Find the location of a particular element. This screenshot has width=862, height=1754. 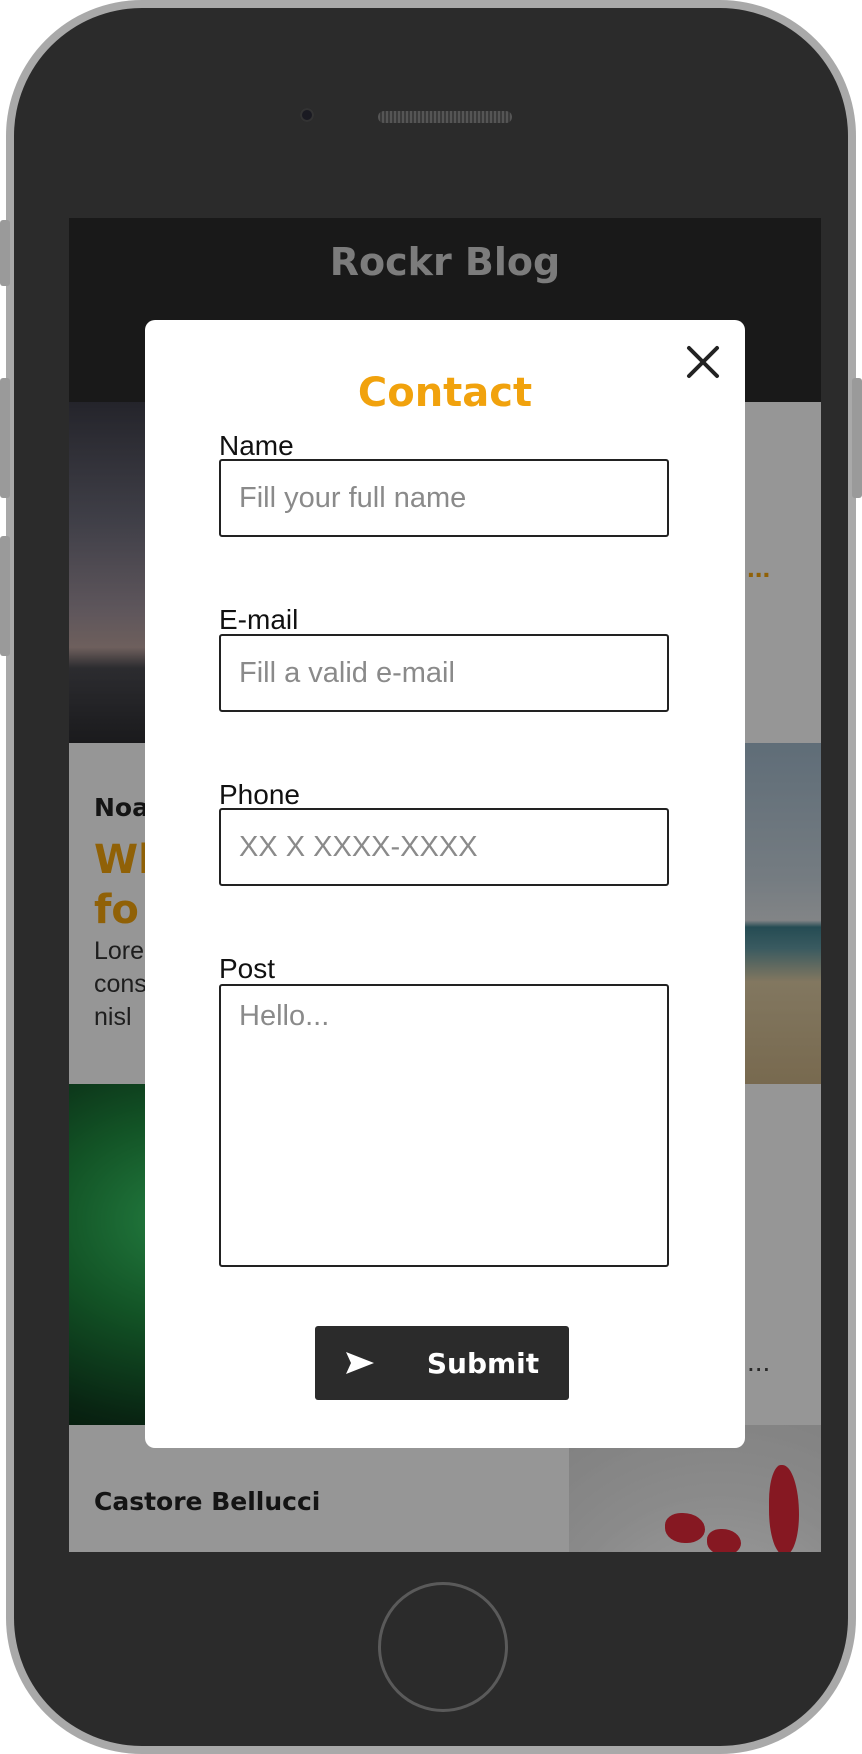

post-label: Post is located at coordinates (247, 968).